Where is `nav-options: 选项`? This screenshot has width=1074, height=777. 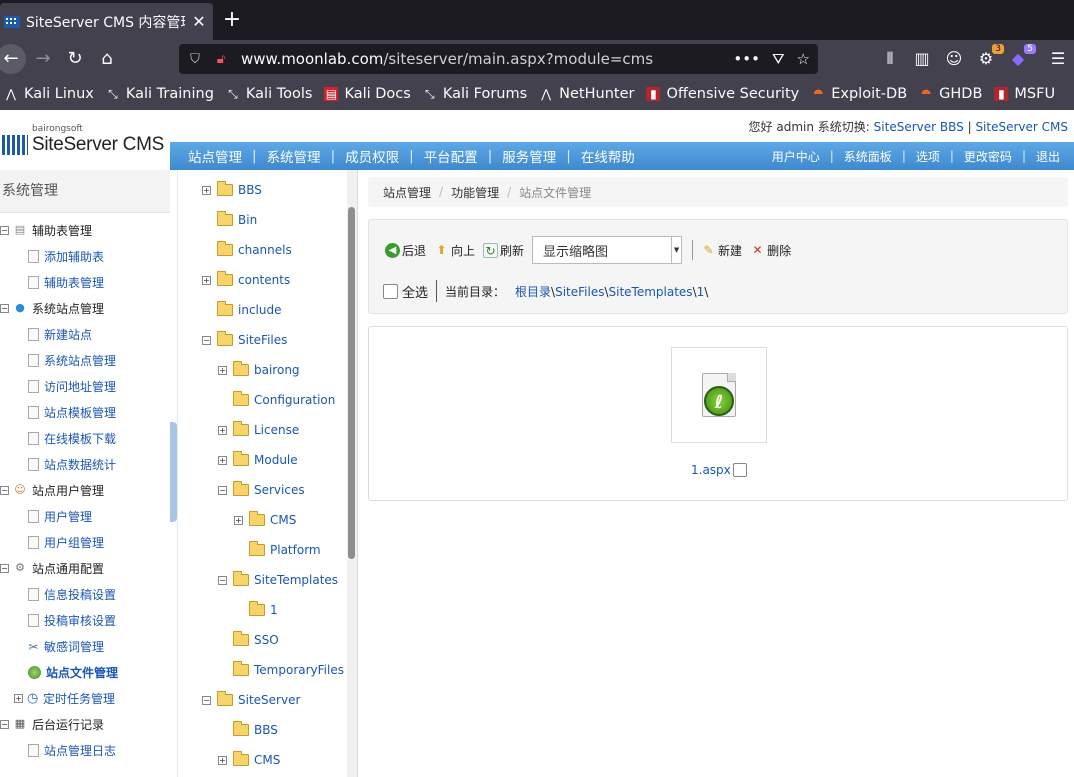 nav-options: 选项 is located at coordinates (928, 156).